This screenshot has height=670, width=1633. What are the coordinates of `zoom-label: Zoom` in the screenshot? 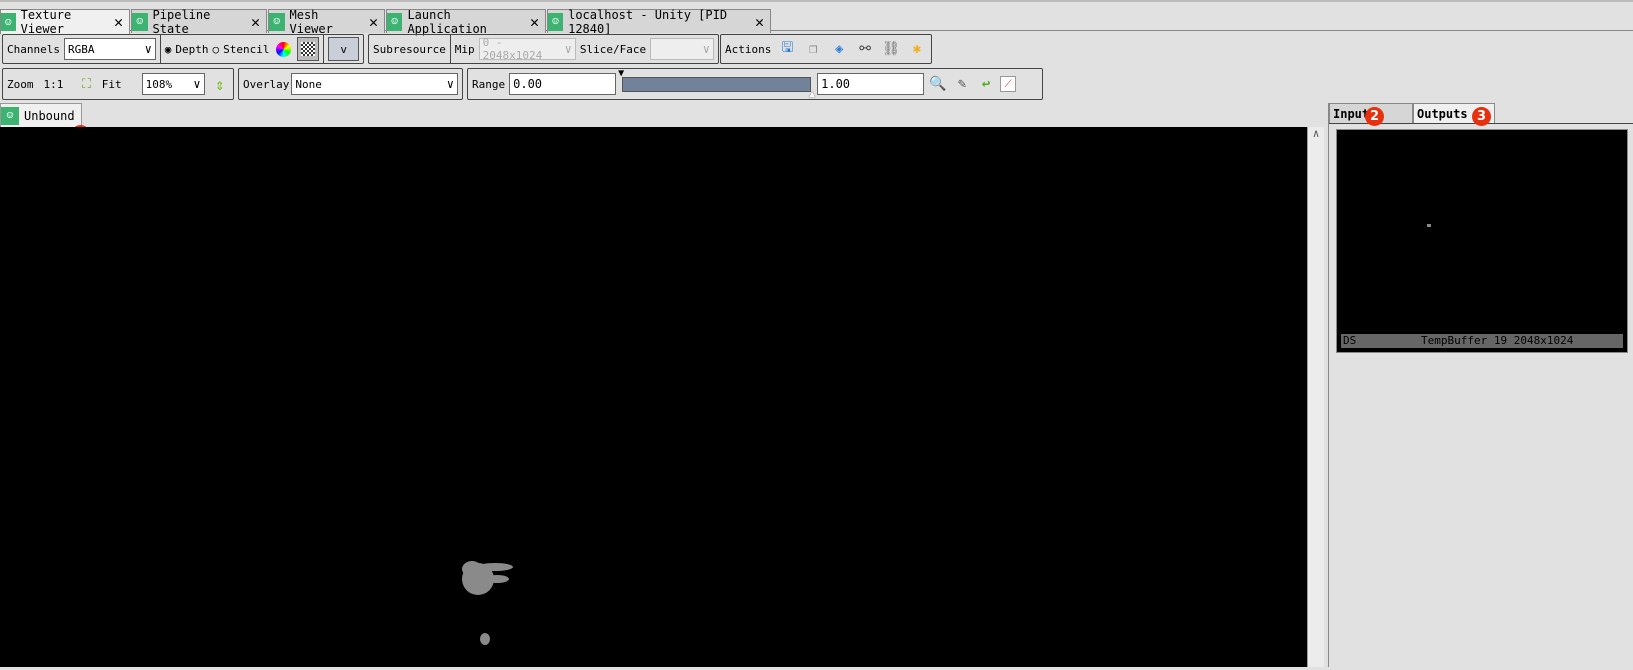 It's located at (20, 84).